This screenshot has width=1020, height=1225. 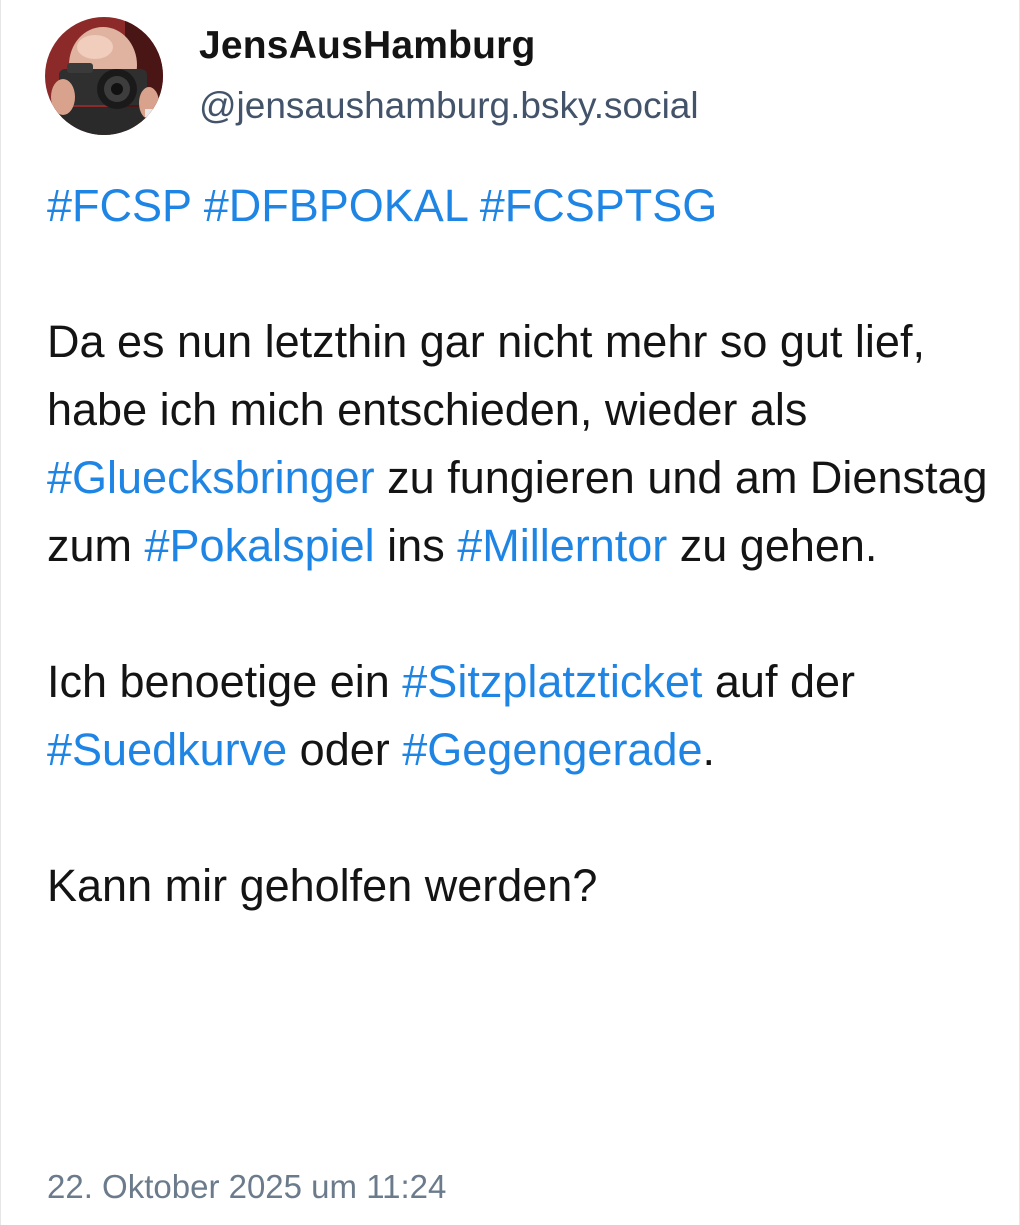 I want to click on hashtag-link: #DFBPOKAL, so click(x=335, y=205).